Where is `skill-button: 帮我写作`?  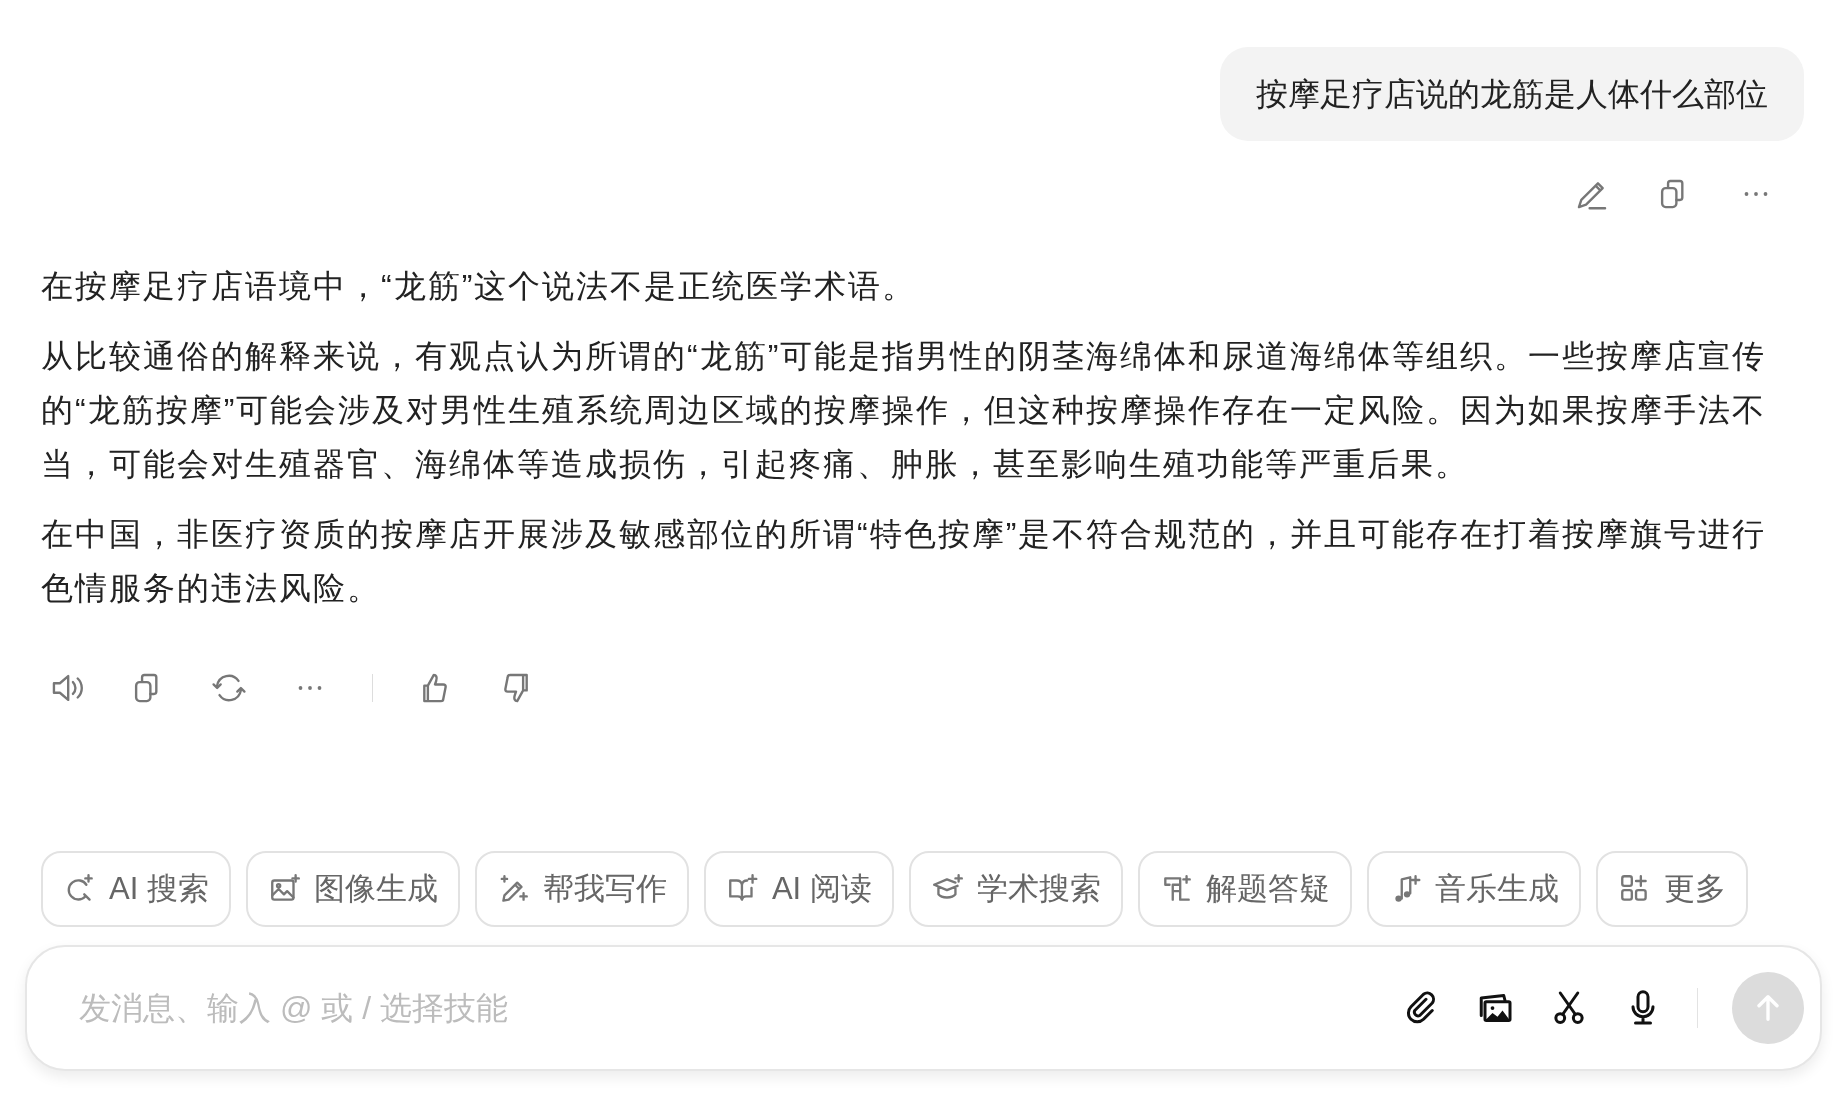 skill-button: 帮我写作 is located at coordinates (581, 889).